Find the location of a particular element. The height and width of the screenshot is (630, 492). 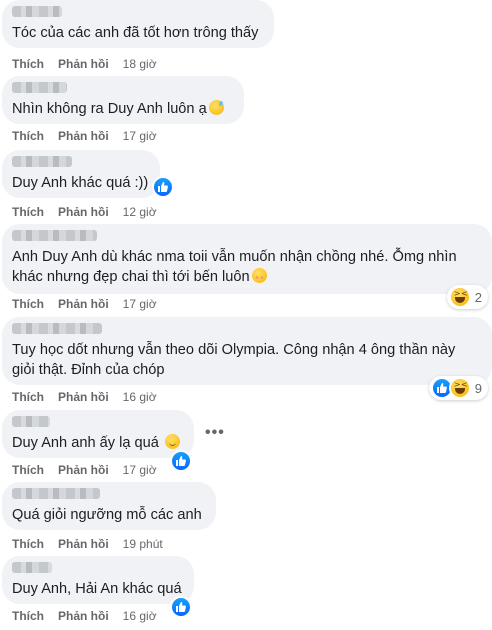

comment-bubble: Duy Anh anh ấy lạ quá is located at coordinates (98, 434).